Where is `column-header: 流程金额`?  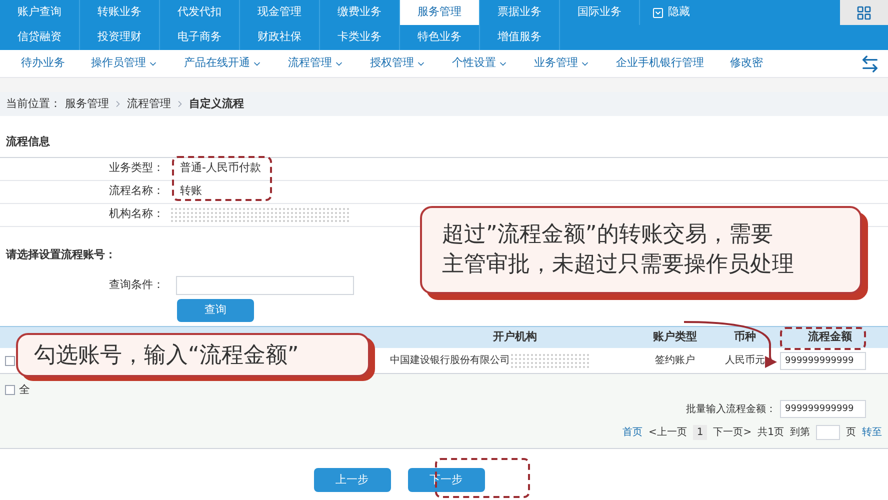
column-header: 流程金额 is located at coordinates (830, 337).